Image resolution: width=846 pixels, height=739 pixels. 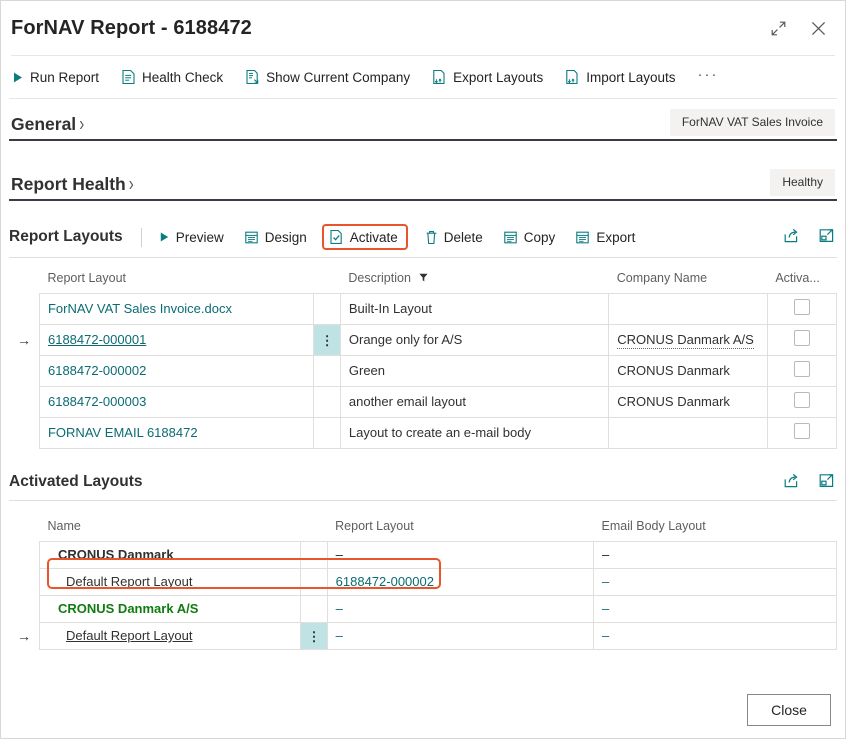 I want to click on report-health-section-header: Report Health ›, so click(x=72, y=184).